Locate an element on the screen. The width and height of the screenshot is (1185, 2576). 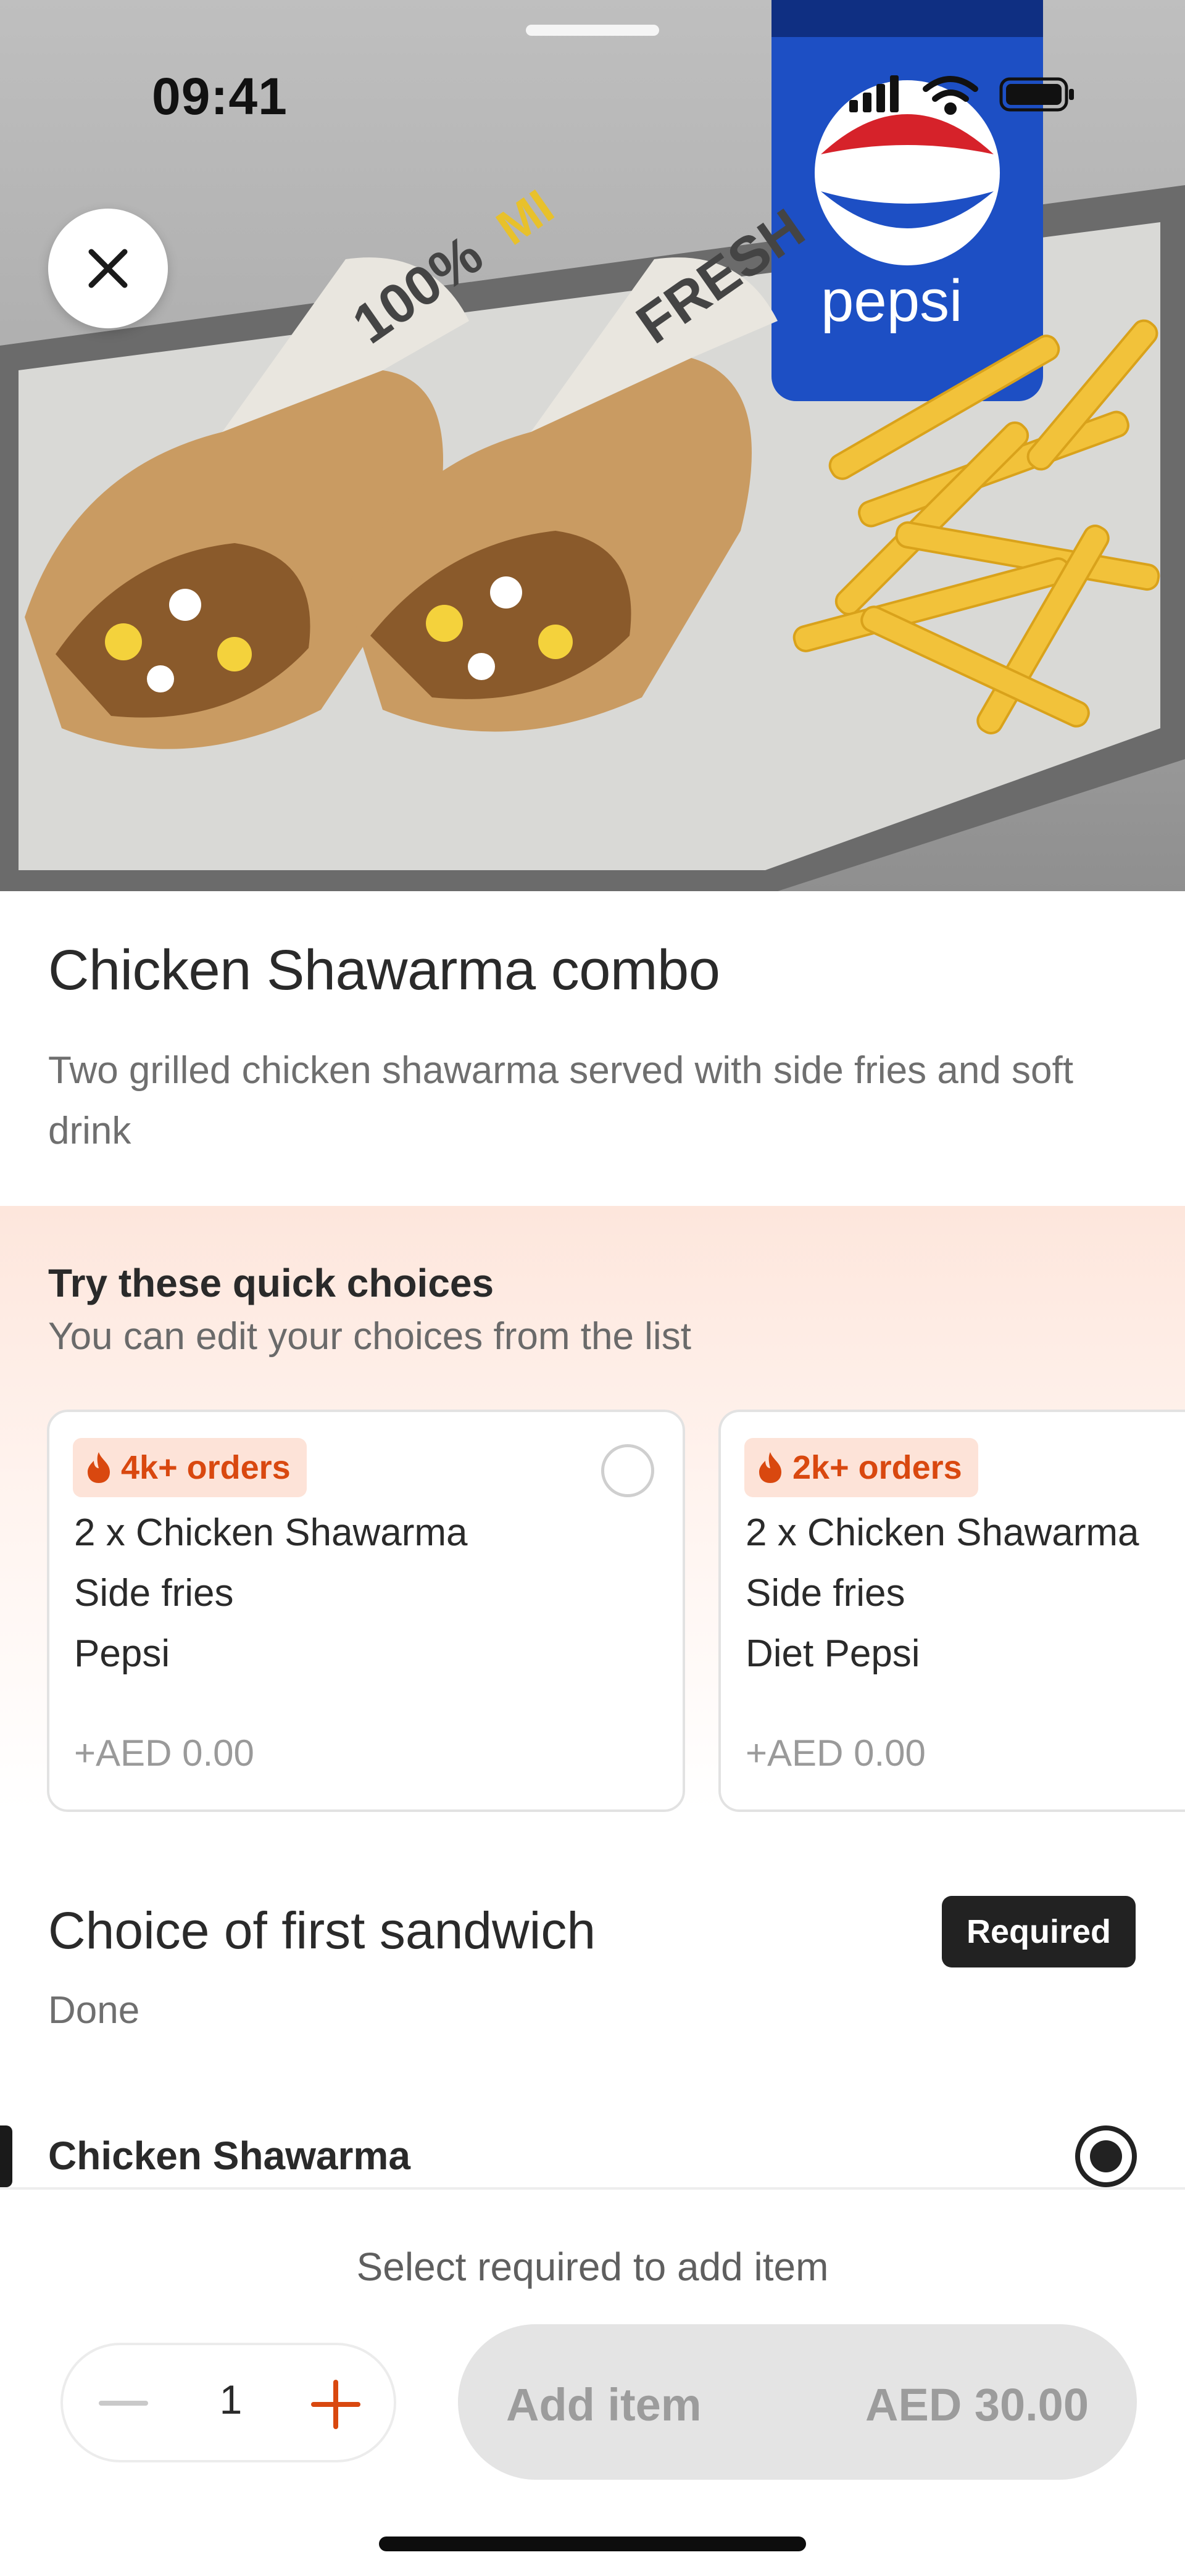
scroll-marker is located at coordinates (6, 2156).